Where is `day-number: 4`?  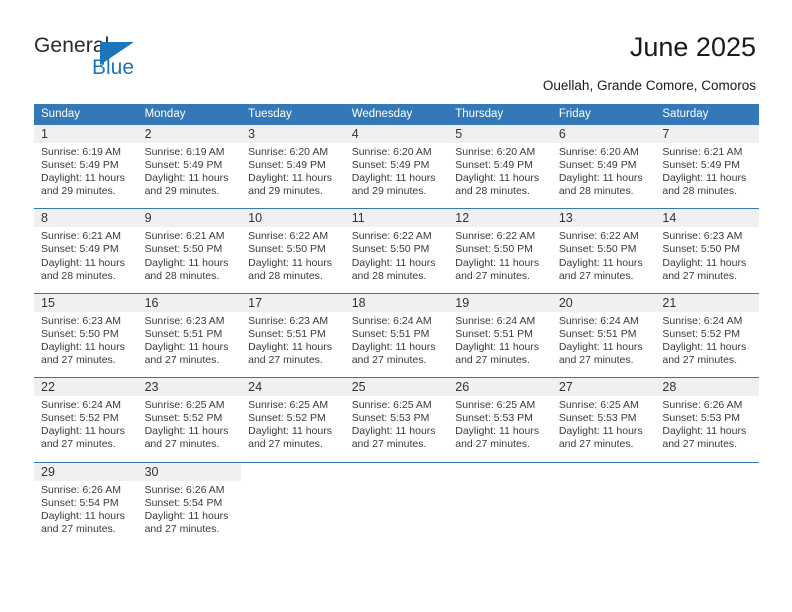 day-number: 4 is located at coordinates (396, 134).